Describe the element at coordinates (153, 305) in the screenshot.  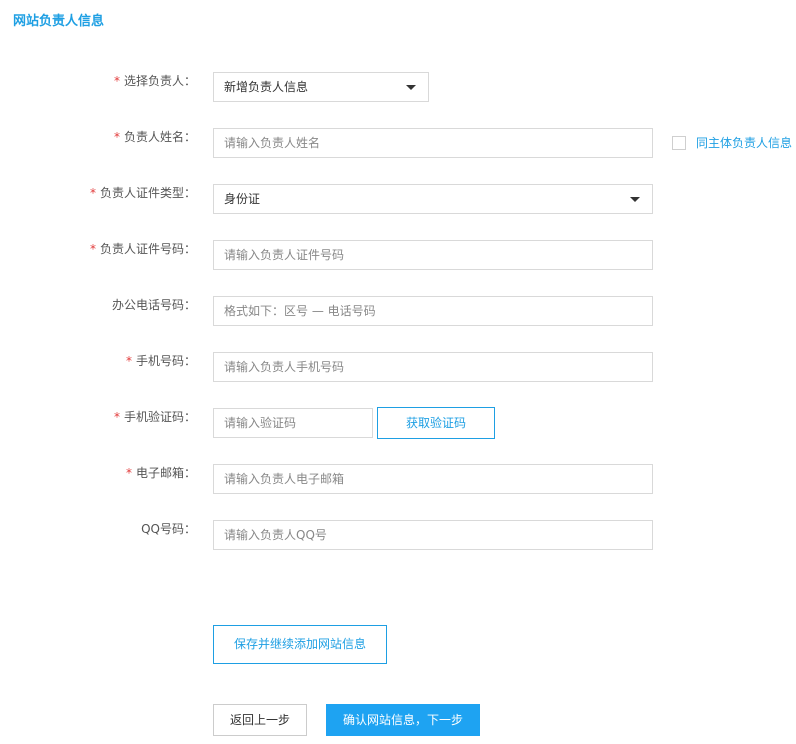
I see `office-phone-label: 办公电话号码：` at that location.